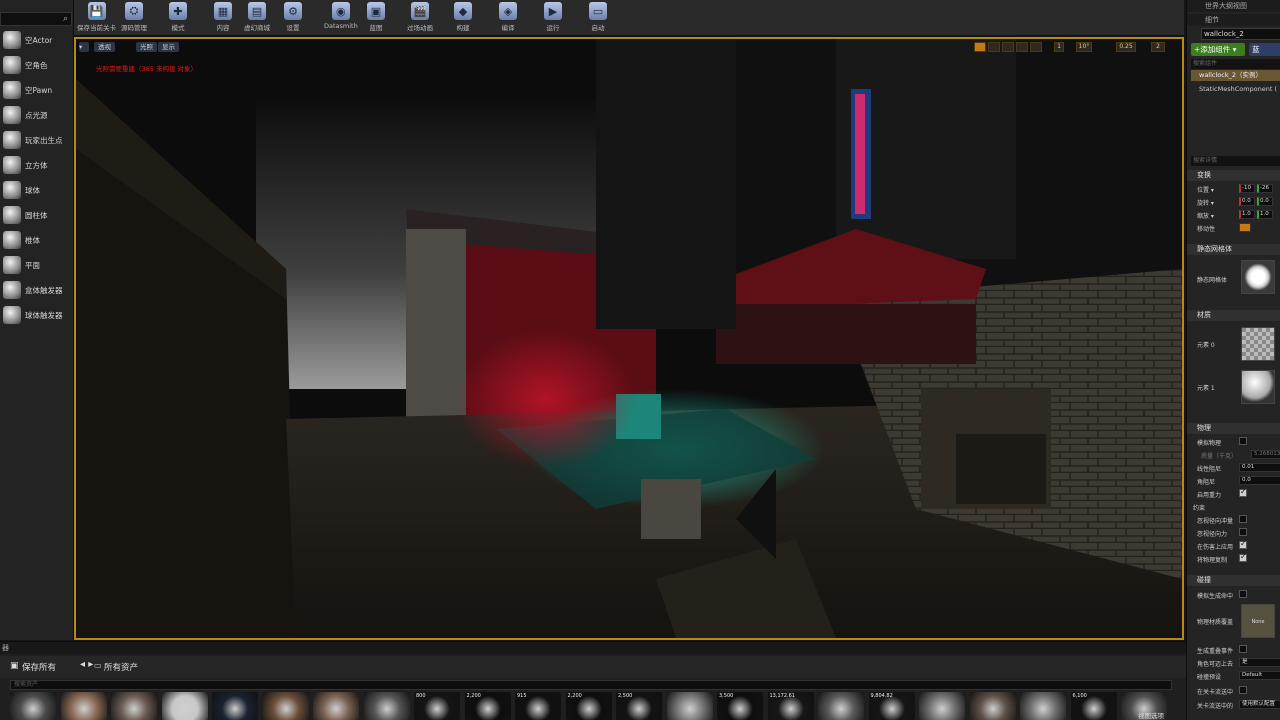 This screenshot has width=1280, height=720. What do you see at coordinates (538, 706) in the screenshot?
I see `asset-thumbnail: 915` at bounding box center [538, 706].